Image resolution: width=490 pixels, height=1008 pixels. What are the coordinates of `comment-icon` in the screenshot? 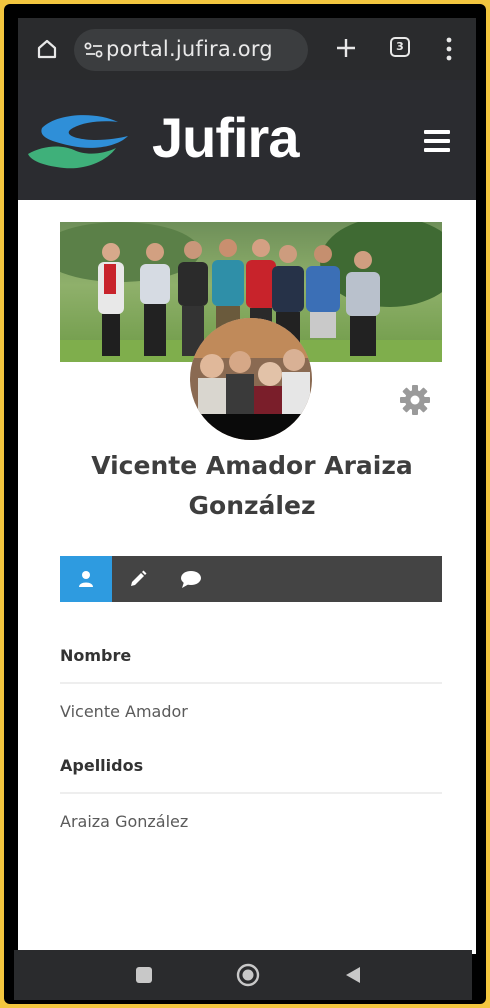 It's located at (191, 579).